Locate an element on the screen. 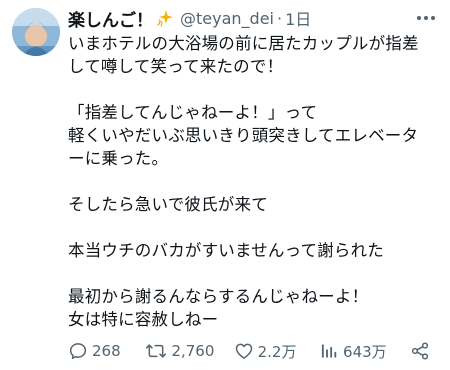 Image resolution: width=450 pixels, height=370 pixels. timestamp: 1日 is located at coordinates (298, 18).